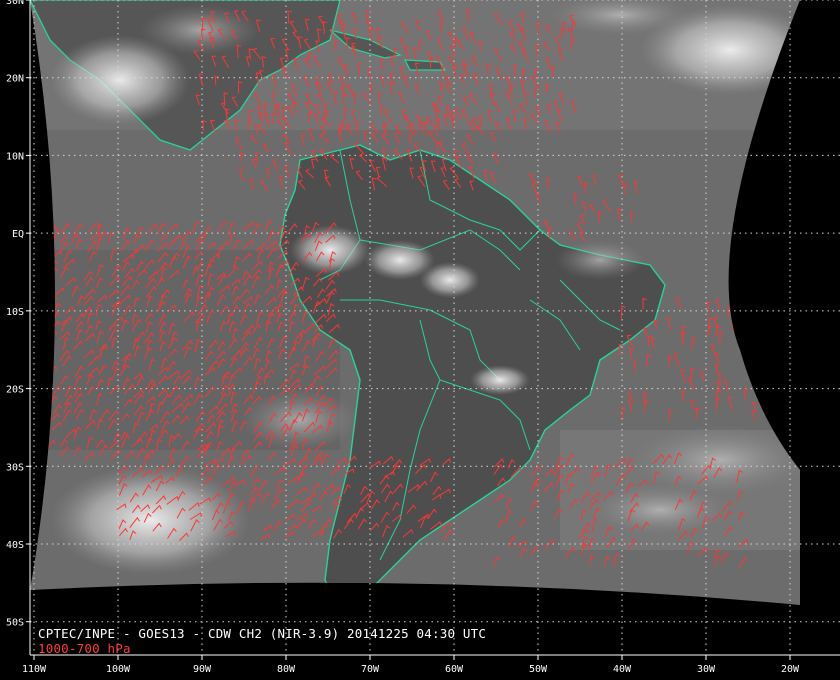 This screenshot has height=680, width=840. I want to click on lat-tick-label: 40S, so click(15, 545).